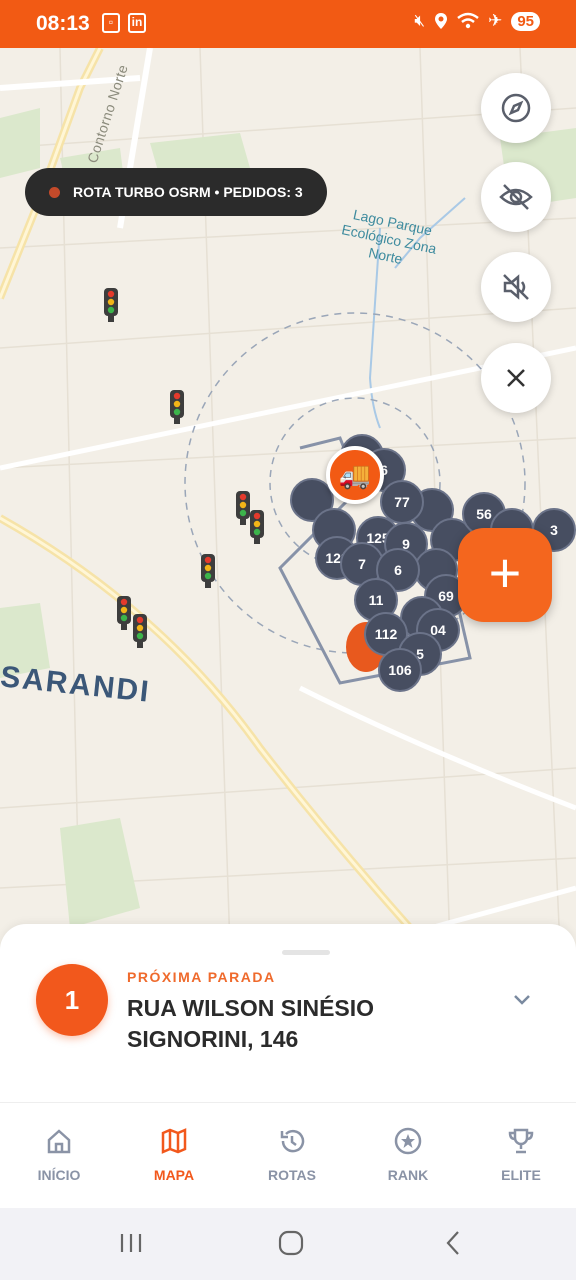 The width and height of the screenshot is (576, 1280). What do you see at coordinates (525, 21) in the screenshot?
I see `battery-indicator: 95` at bounding box center [525, 21].